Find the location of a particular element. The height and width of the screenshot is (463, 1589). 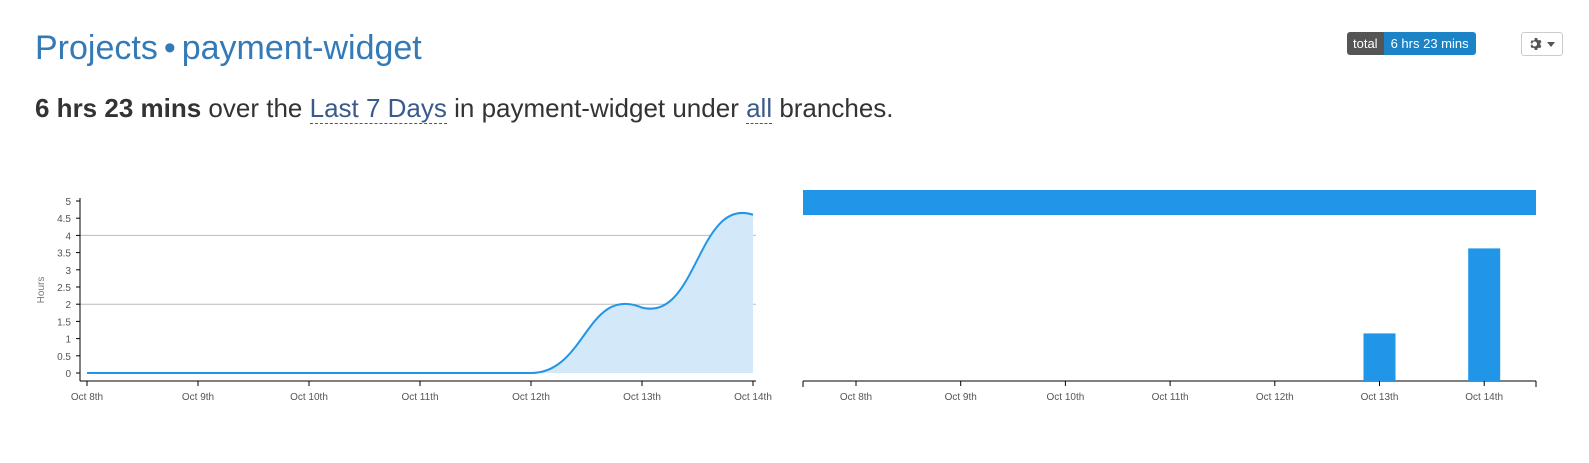

total-badge-value: 6 hrs 23 mins is located at coordinates (1429, 43).